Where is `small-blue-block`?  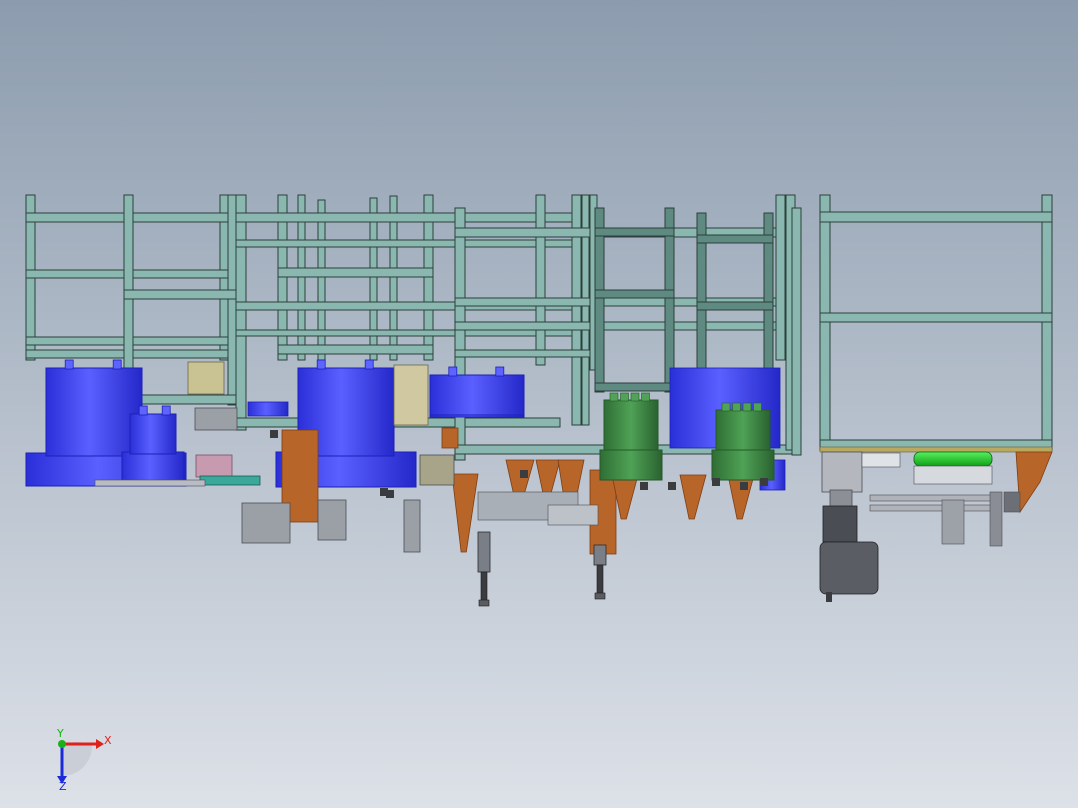
small-blue-block is located at coordinates (268, 409).